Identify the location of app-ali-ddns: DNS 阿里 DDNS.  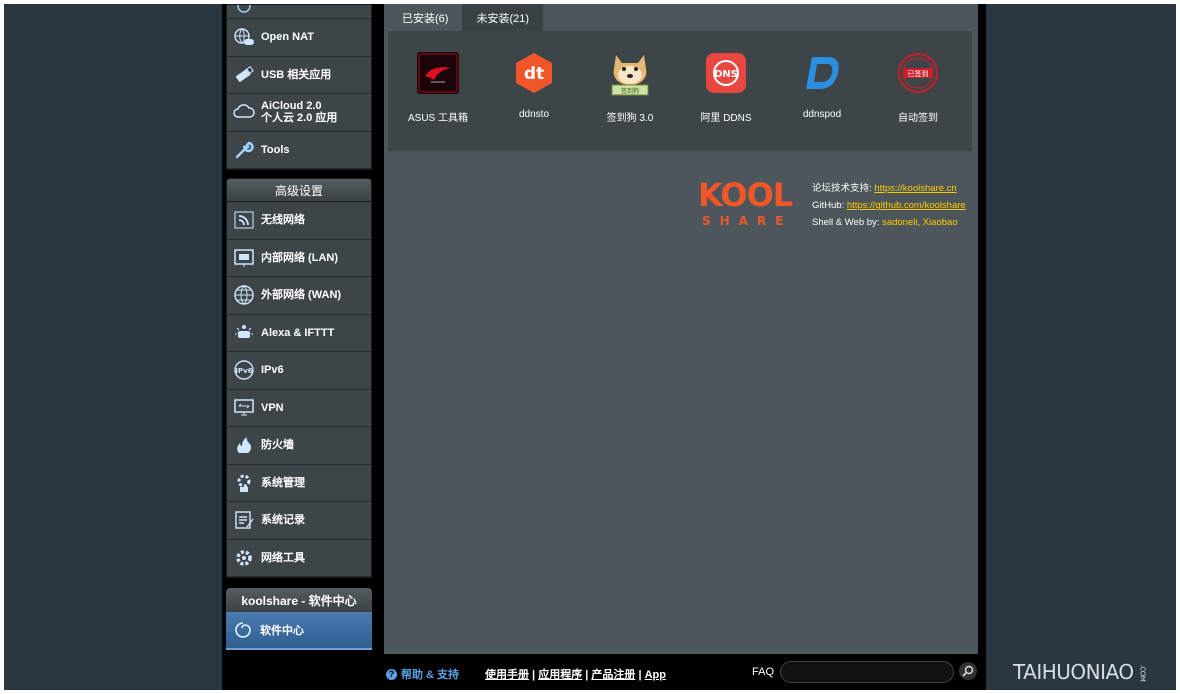
(726, 87).